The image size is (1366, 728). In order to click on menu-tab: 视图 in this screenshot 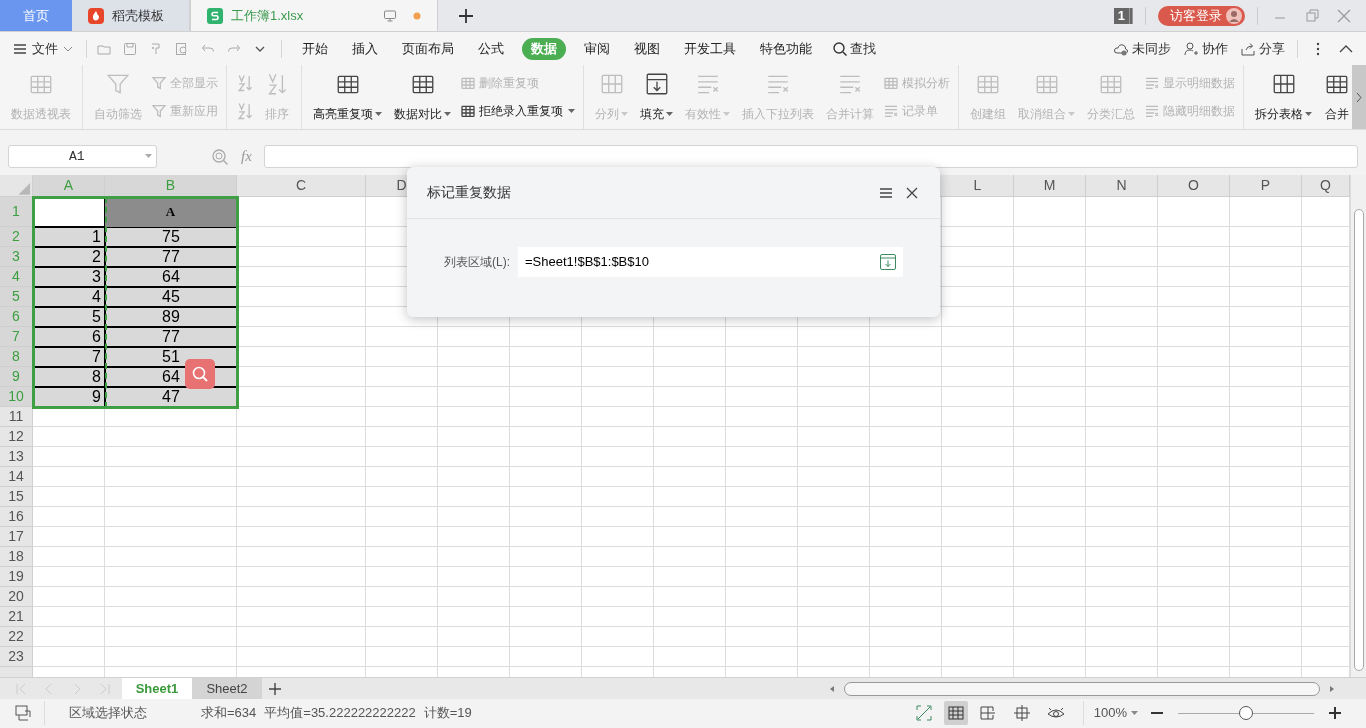, I will do `click(647, 48)`.